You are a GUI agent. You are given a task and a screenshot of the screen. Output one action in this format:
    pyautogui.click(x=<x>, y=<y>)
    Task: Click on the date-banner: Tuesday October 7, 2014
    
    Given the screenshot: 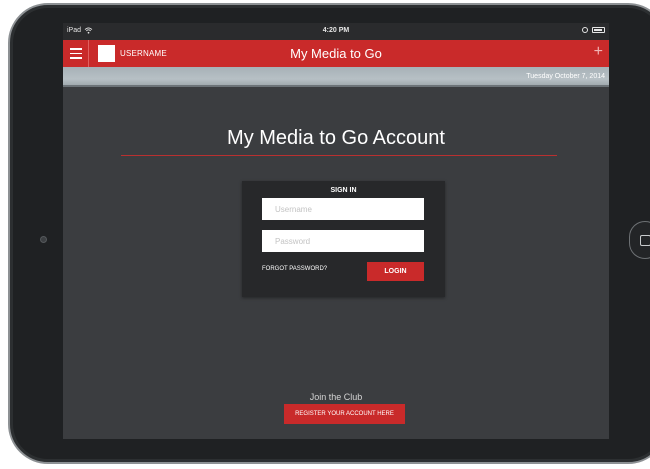 What is the action you would take?
    pyautogui.click(x=336, y=77)
    